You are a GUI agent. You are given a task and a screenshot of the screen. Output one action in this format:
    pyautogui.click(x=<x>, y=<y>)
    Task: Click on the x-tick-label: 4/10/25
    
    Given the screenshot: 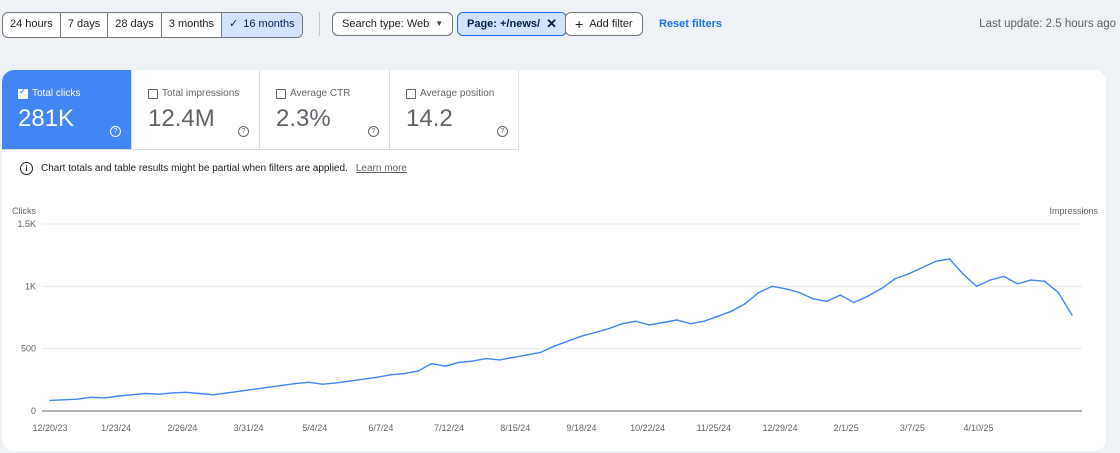 What is the action you would take?
    pyautogui.click(x=979, y=428)
    